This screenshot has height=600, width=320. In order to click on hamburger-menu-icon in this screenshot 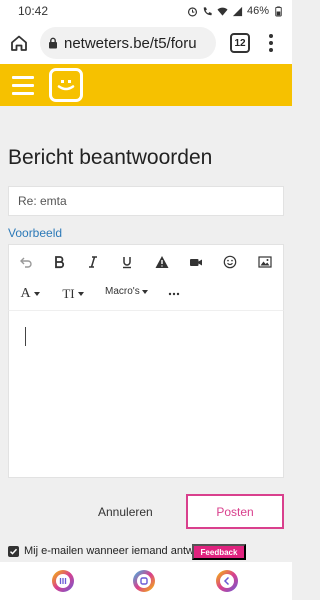, I will do `click(23, 85)`.